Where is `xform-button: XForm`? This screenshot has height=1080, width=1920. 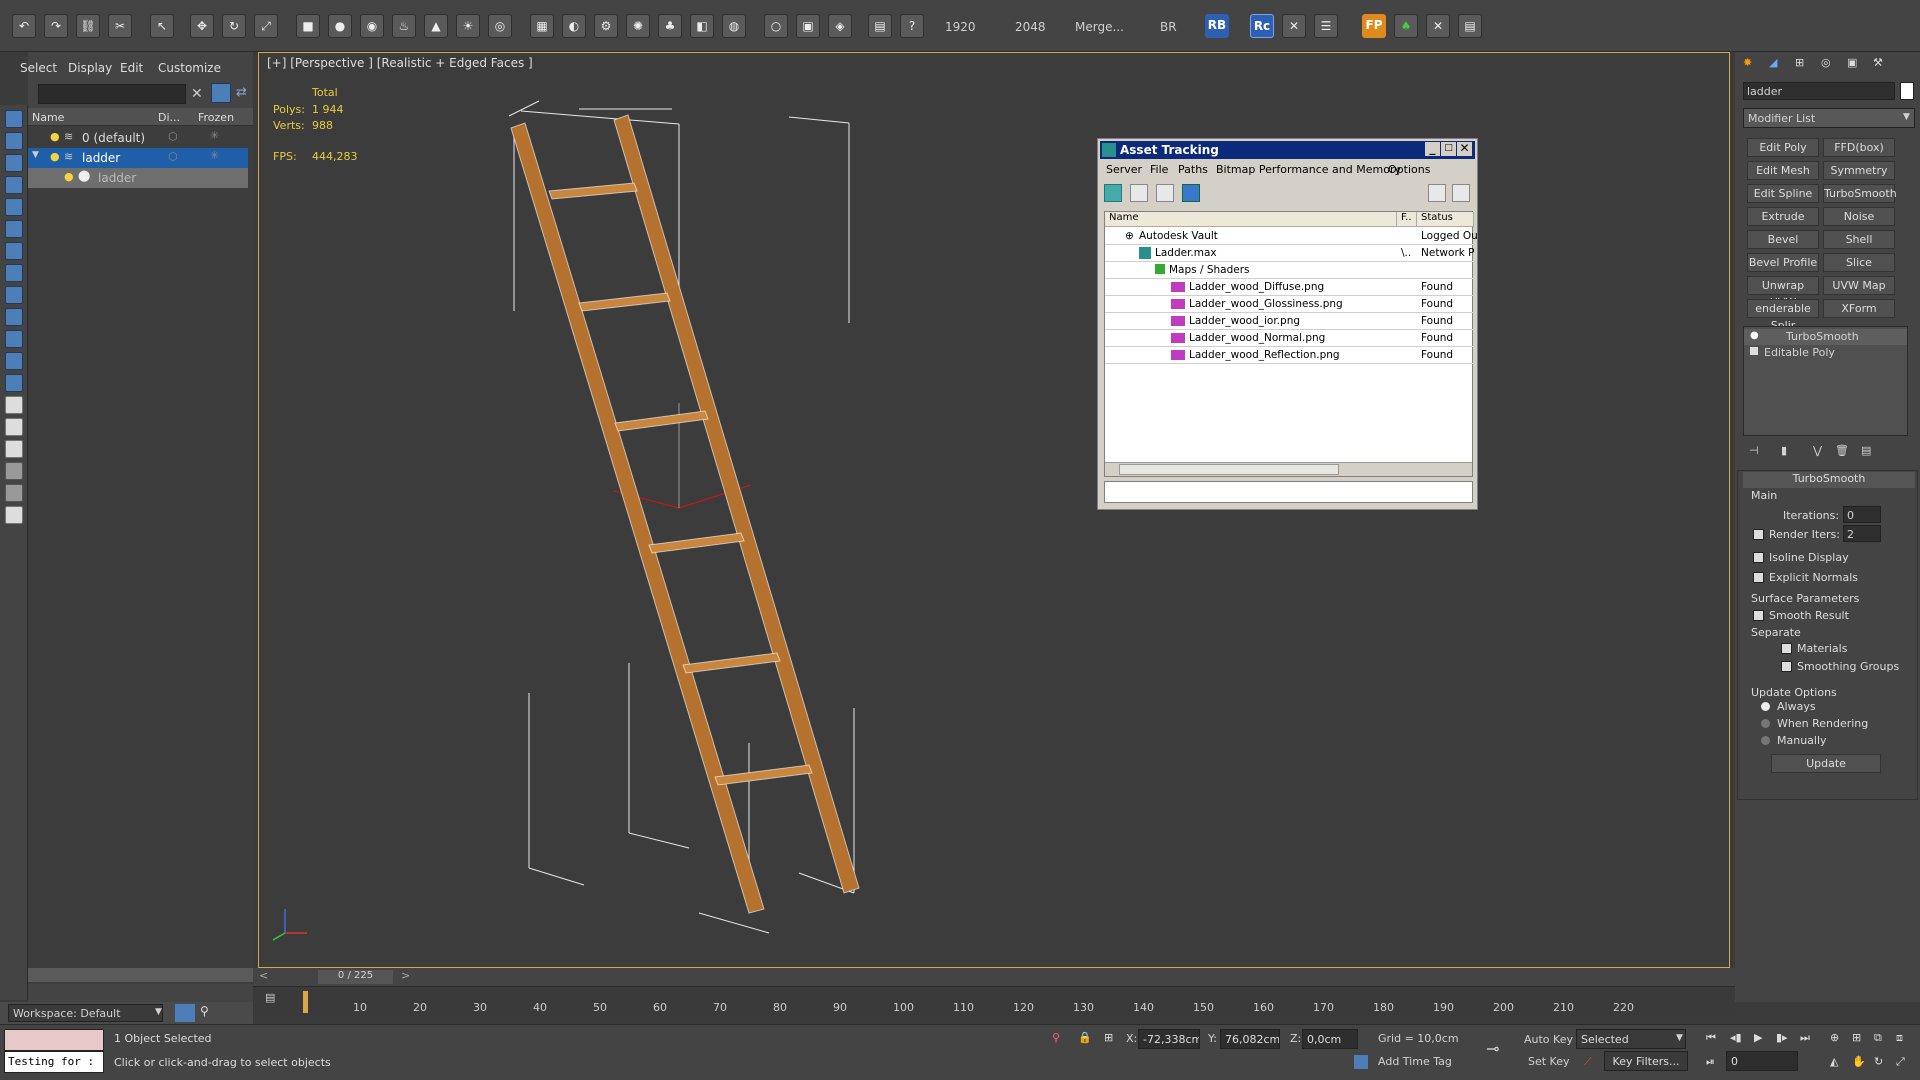 xform-button: XForm is located at coordinates (1859, 308).